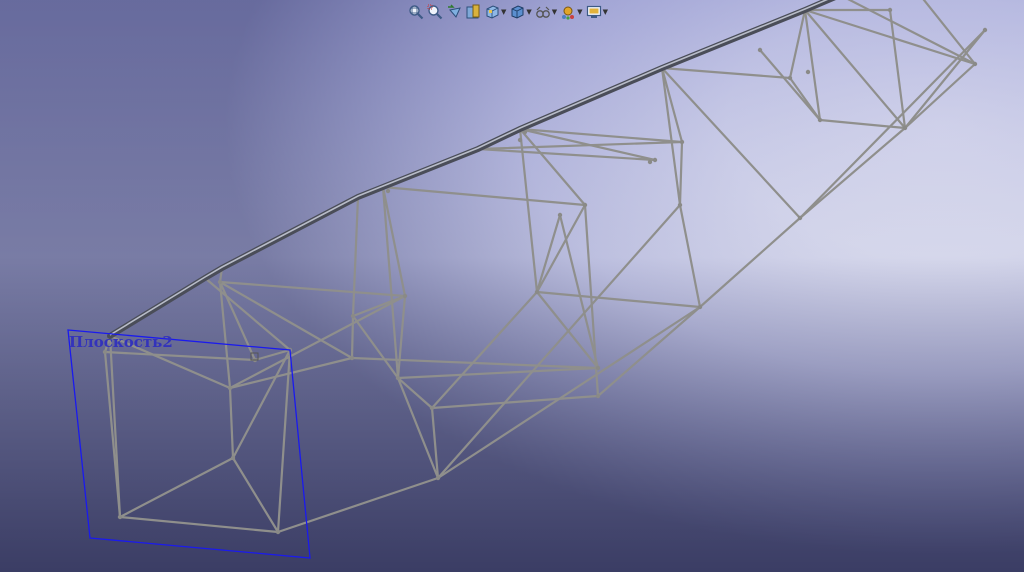  I want to click on zoom-to-fit-button, so click(416, 12).